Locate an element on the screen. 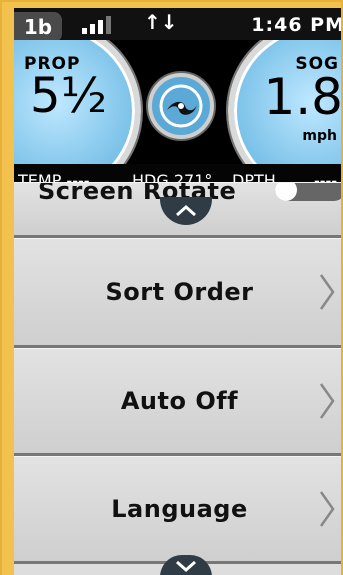 The height and width of the screenshot is (575, 343). chevron-up-icon is located at coordinates (186, 210).